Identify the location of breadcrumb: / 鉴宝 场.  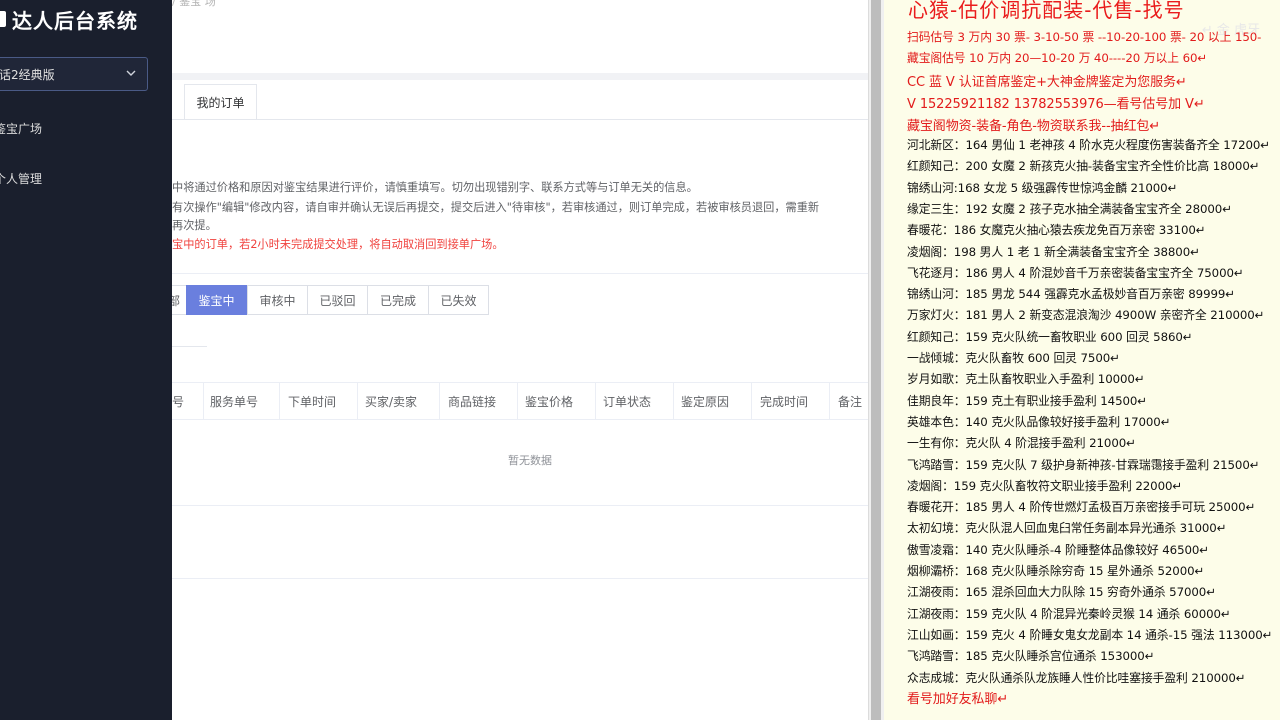
(194, 4).